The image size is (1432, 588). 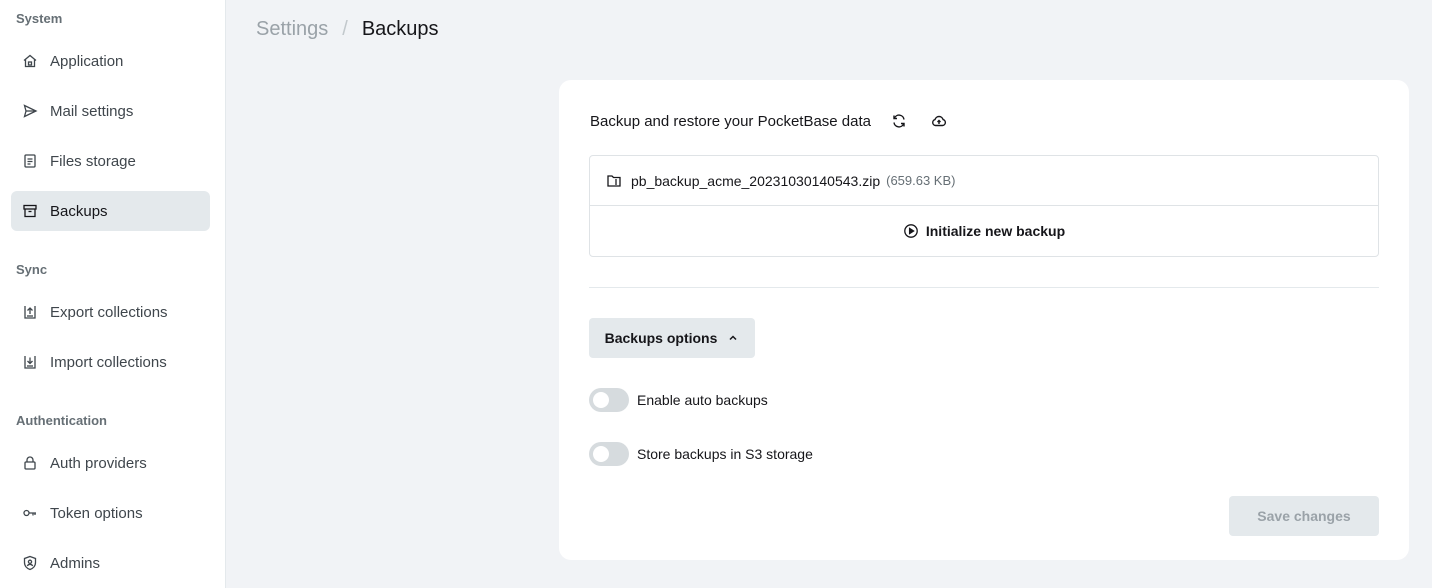 What do you see at coordinates (98, 463) in the screenshot?
I see `sidebar-item-label: Auth providers` at bounding box center [98, 463].